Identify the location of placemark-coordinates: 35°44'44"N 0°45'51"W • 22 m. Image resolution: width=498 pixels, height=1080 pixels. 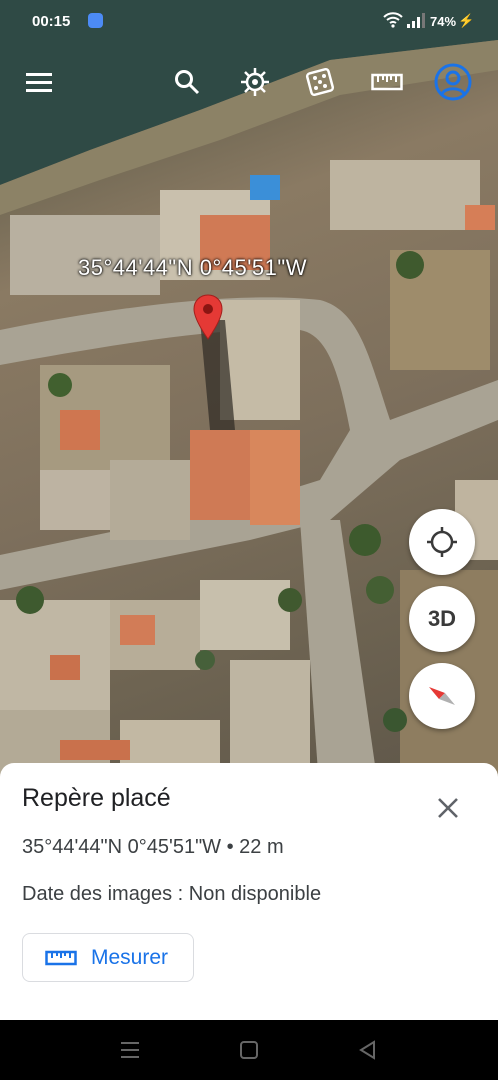
(153, 847).